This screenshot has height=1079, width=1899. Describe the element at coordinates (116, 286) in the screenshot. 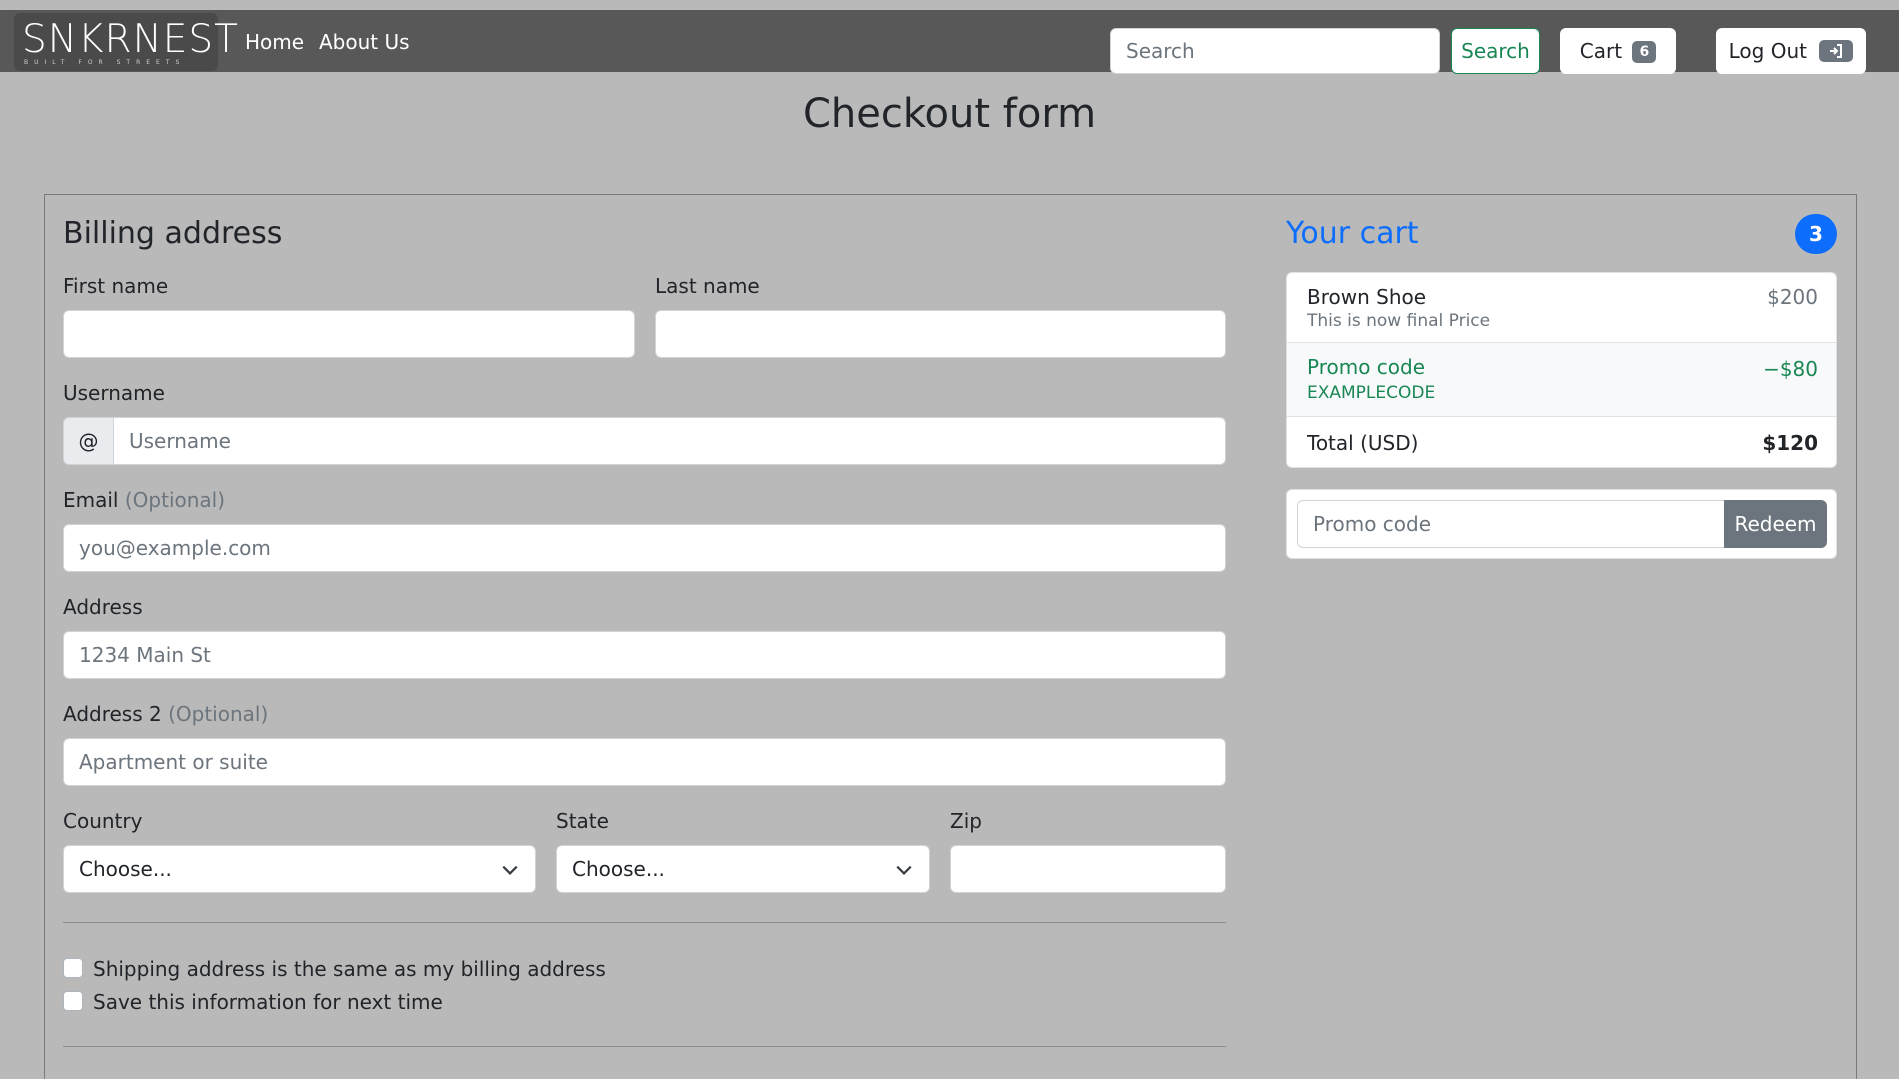

I see `first-name-label: First name` at that location.